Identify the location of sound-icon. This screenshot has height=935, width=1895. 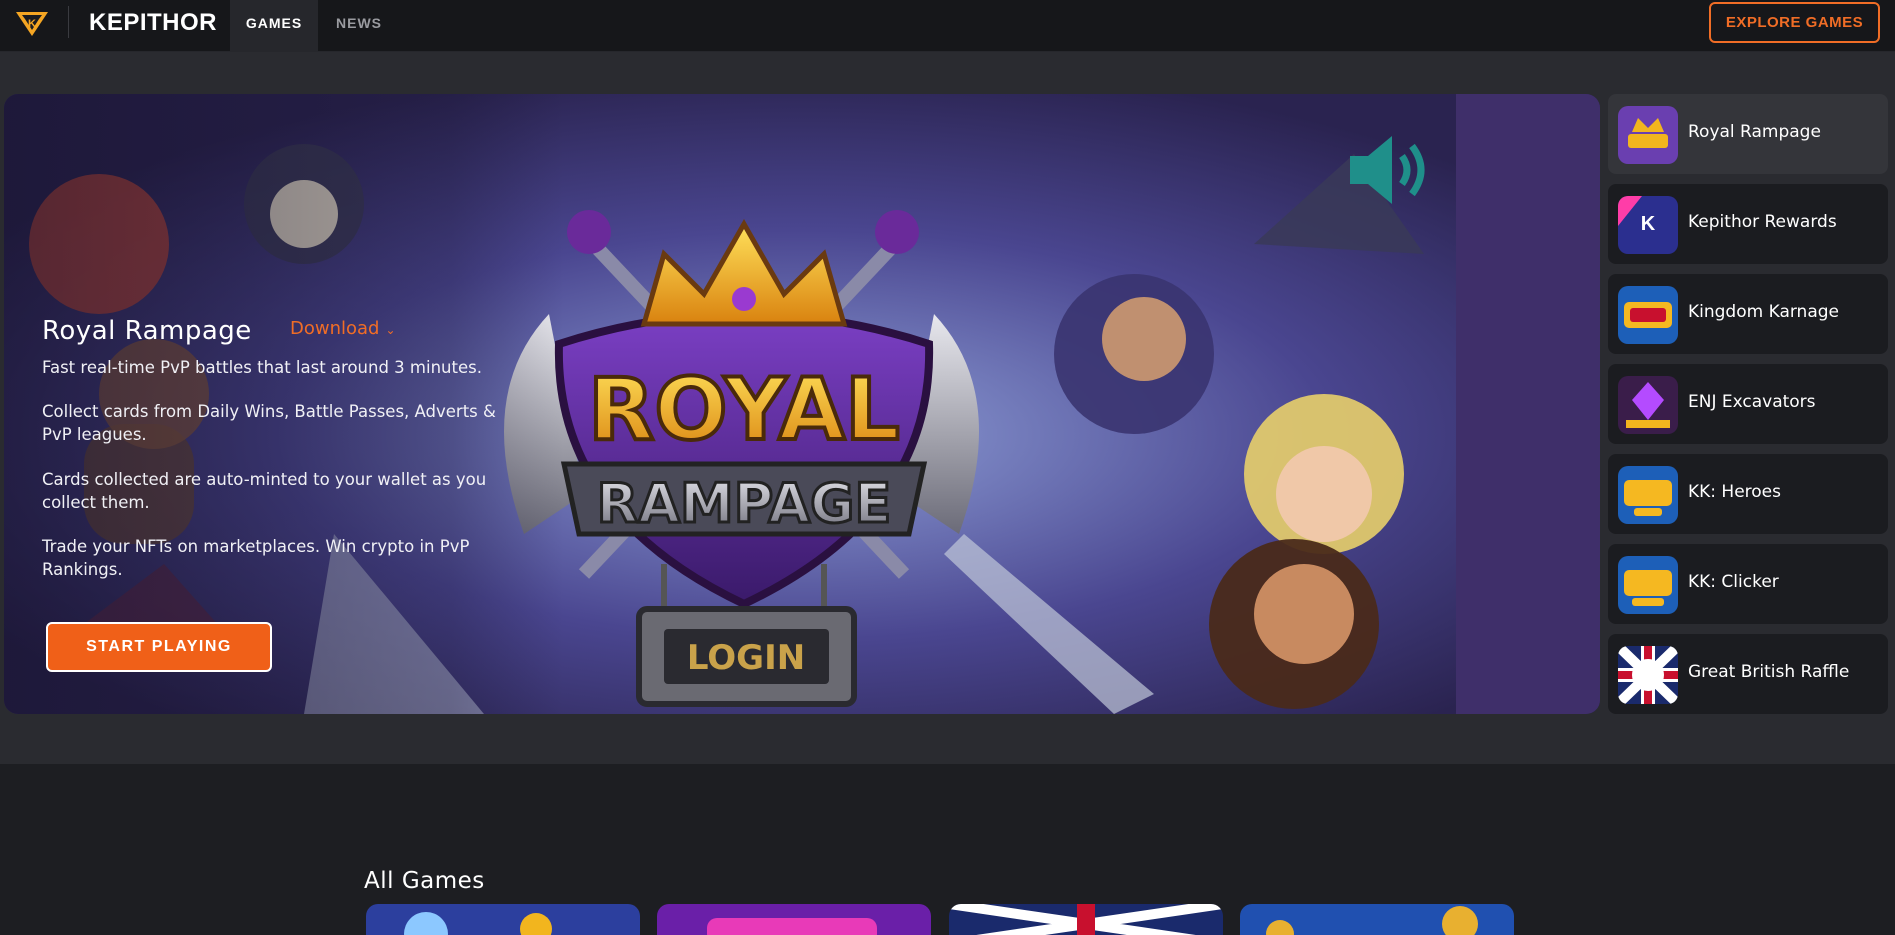
(1389, 170).